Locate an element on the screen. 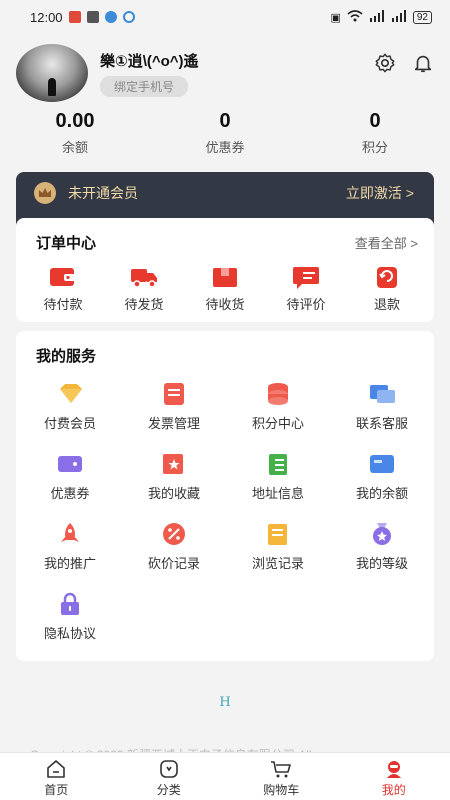 This screenshot has height=800, width=450. order-pending-payment: 待付款 is located at coordinates (63, 288).